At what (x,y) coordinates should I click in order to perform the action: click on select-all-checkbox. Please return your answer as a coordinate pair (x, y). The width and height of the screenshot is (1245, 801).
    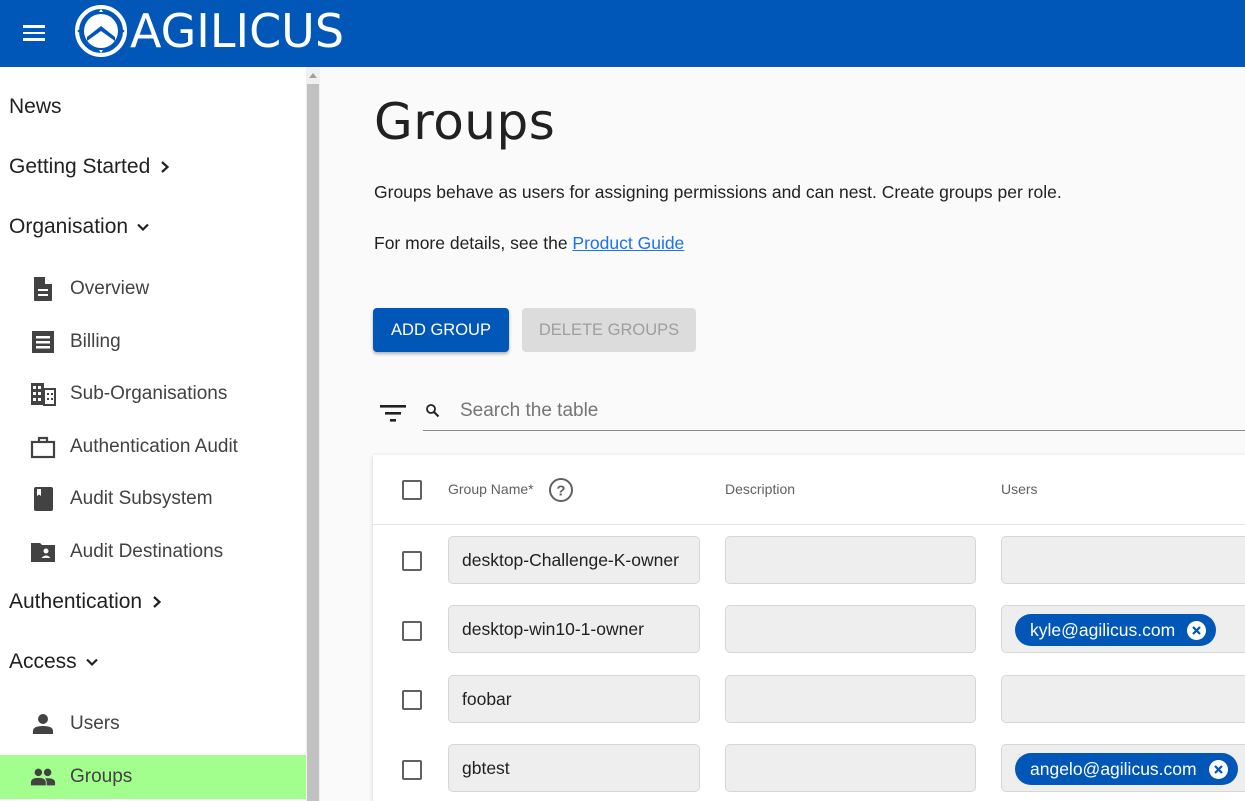
    Looking at the image, I should click on (412, 490).